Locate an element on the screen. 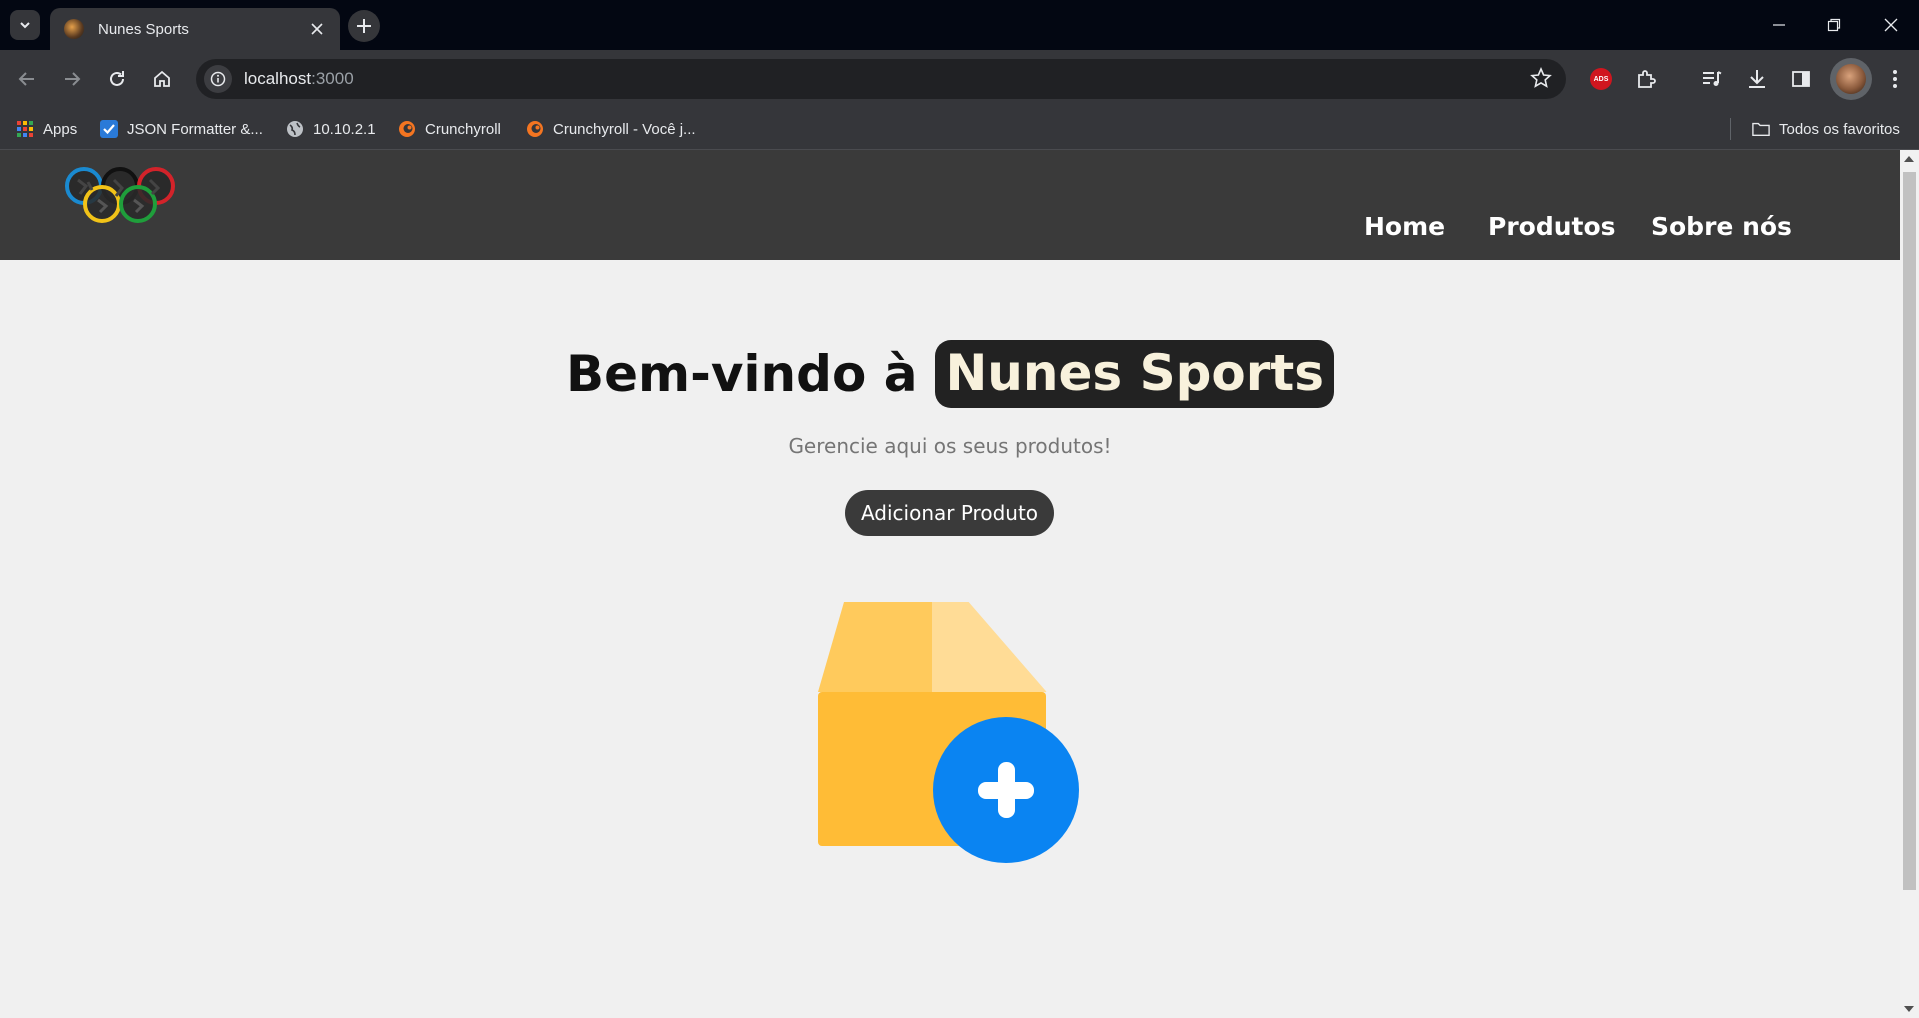 The image size is (1919, 1018). home-button is located at coordinates (162, 79).